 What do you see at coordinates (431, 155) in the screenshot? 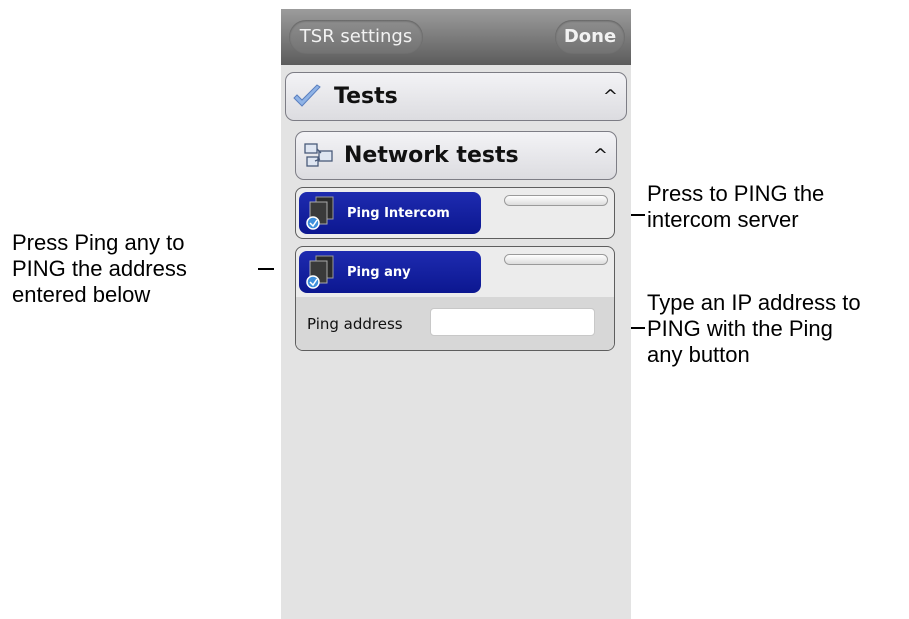
I see `section-network-tests-label: Network tests` at bounding box center [431, 155].